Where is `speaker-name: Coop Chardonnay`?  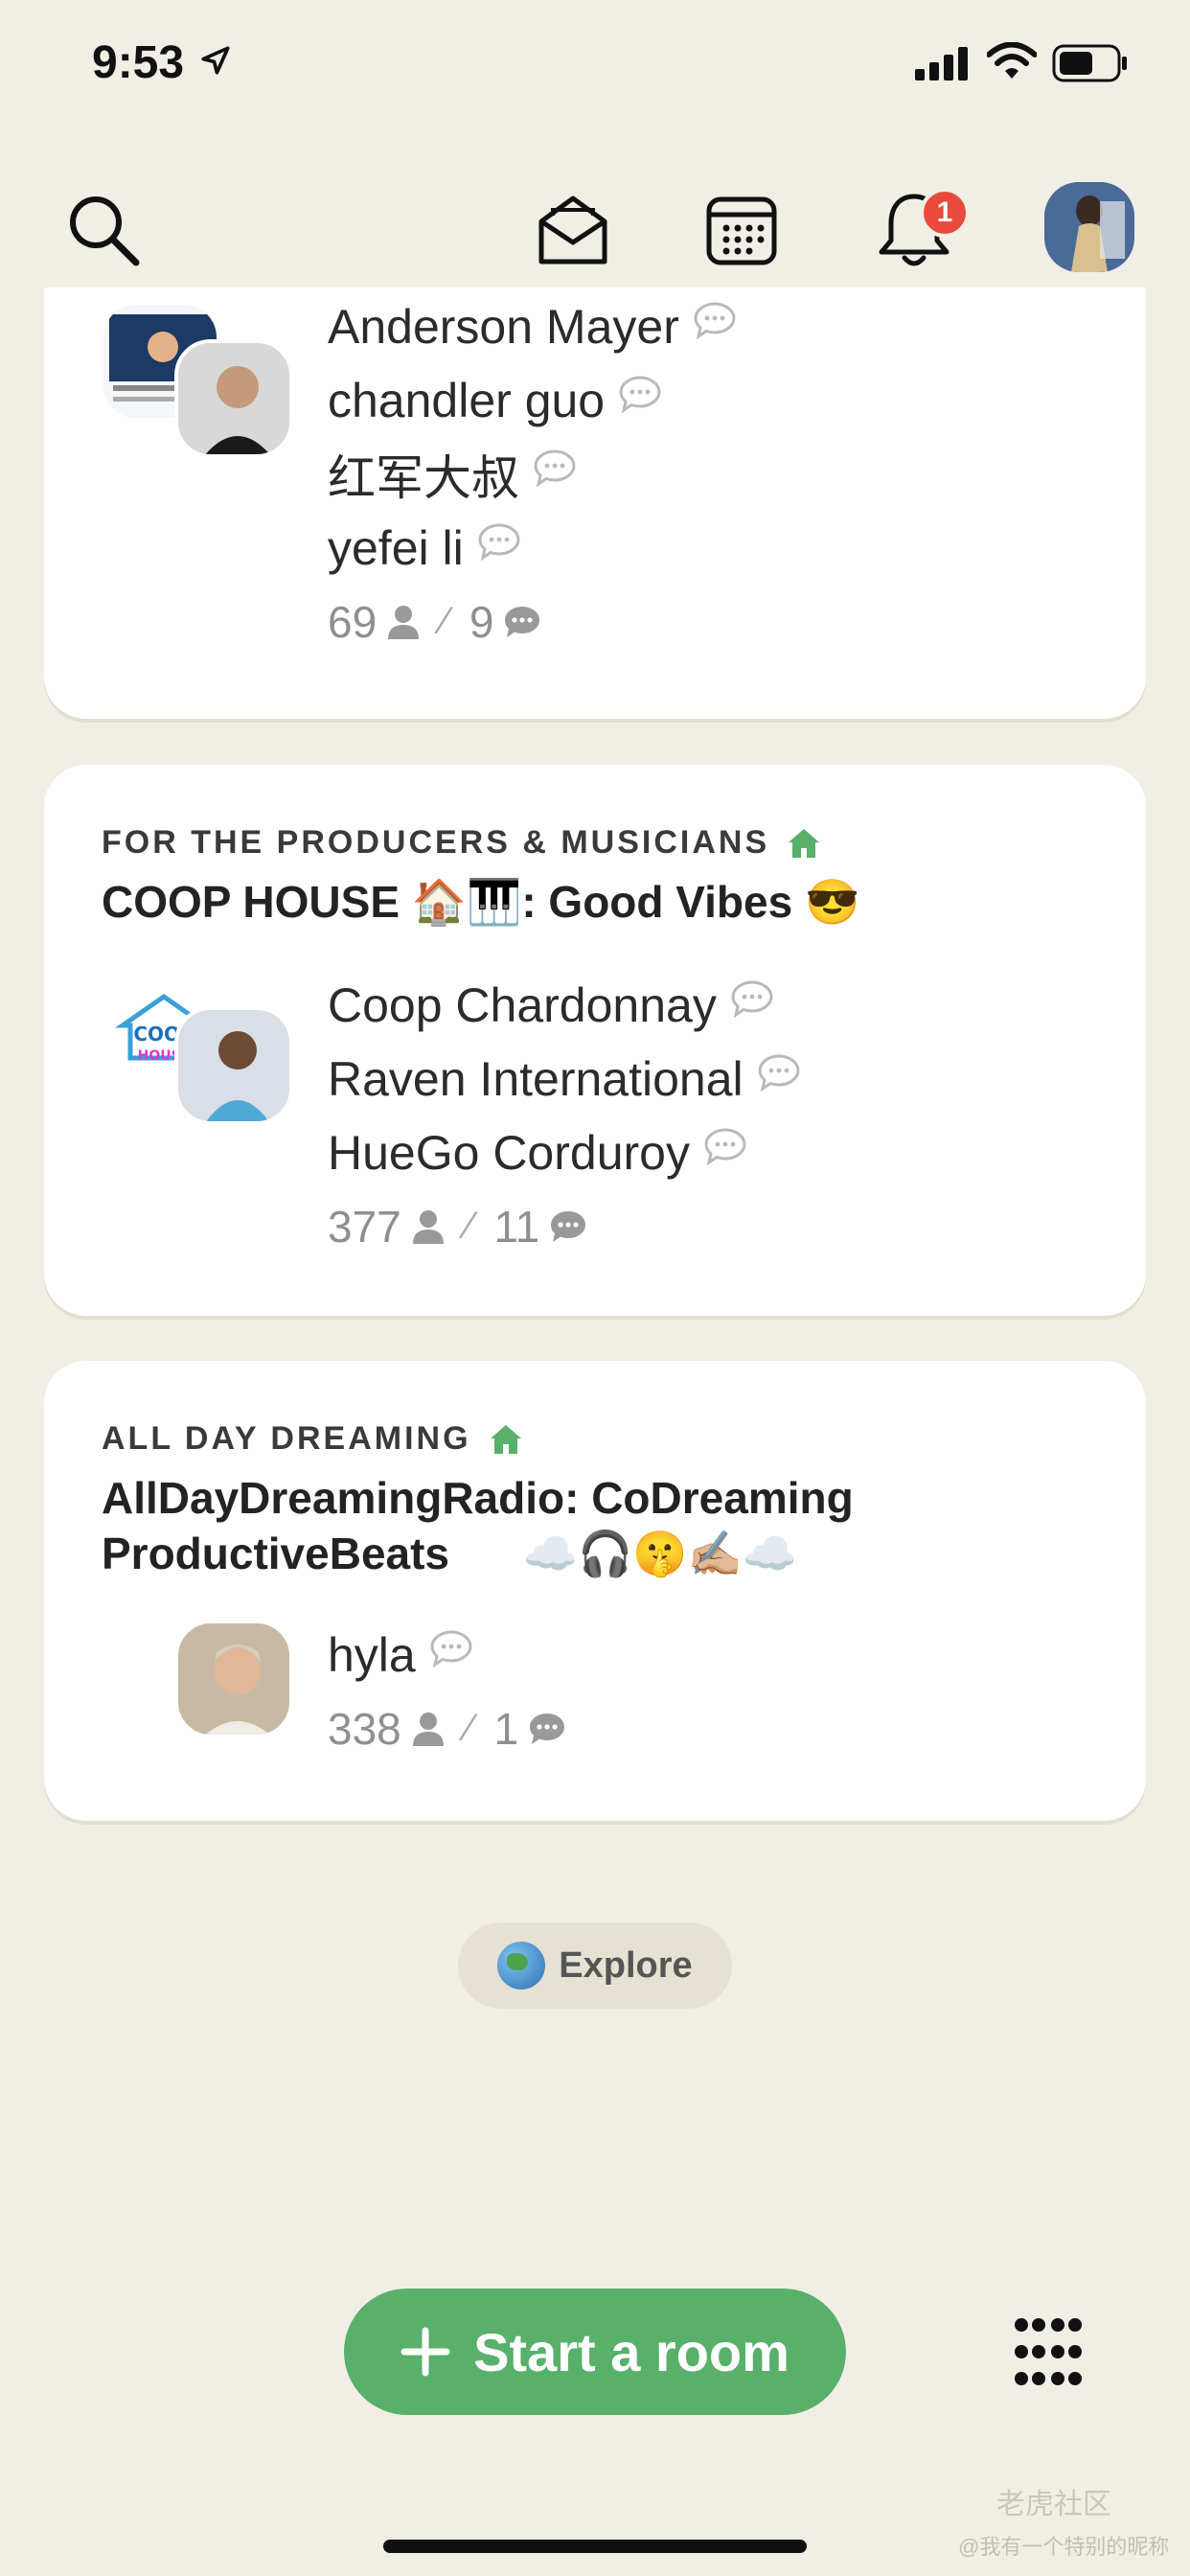
speaker-name: Coop Chardonnay is located at coordinates (523, 1005).